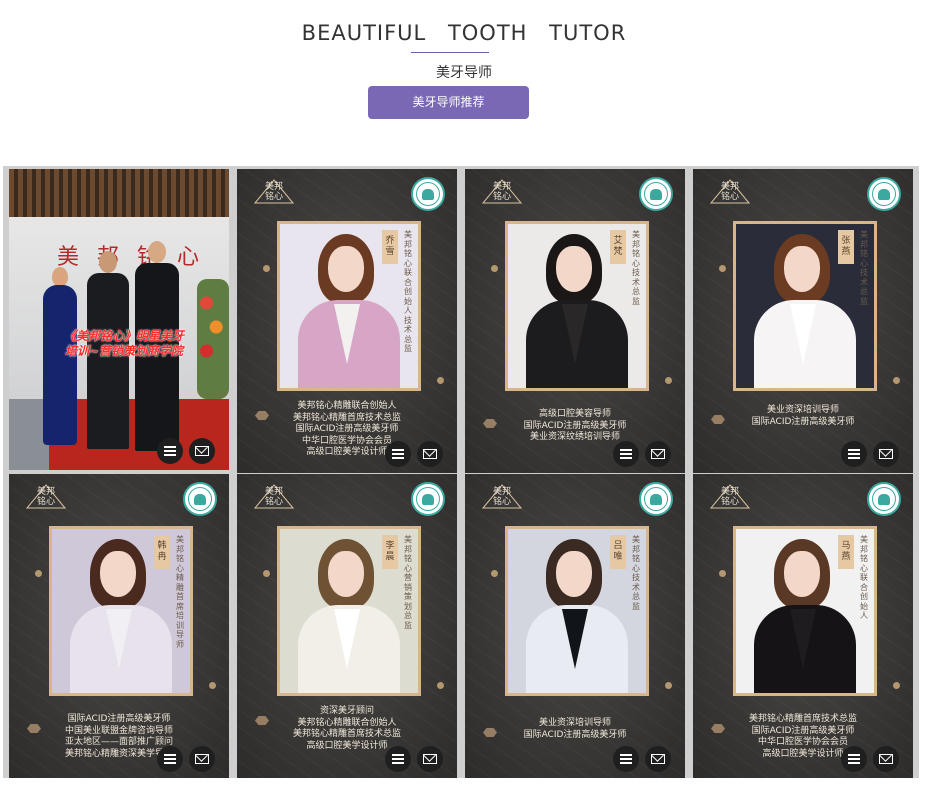 The width and height of the screenshot is (928, 790). Describe the element at coordinates (864, 578) in the screenshot. I see `tutor-vertical-title: 美邦铭心联合创始人` at that location.